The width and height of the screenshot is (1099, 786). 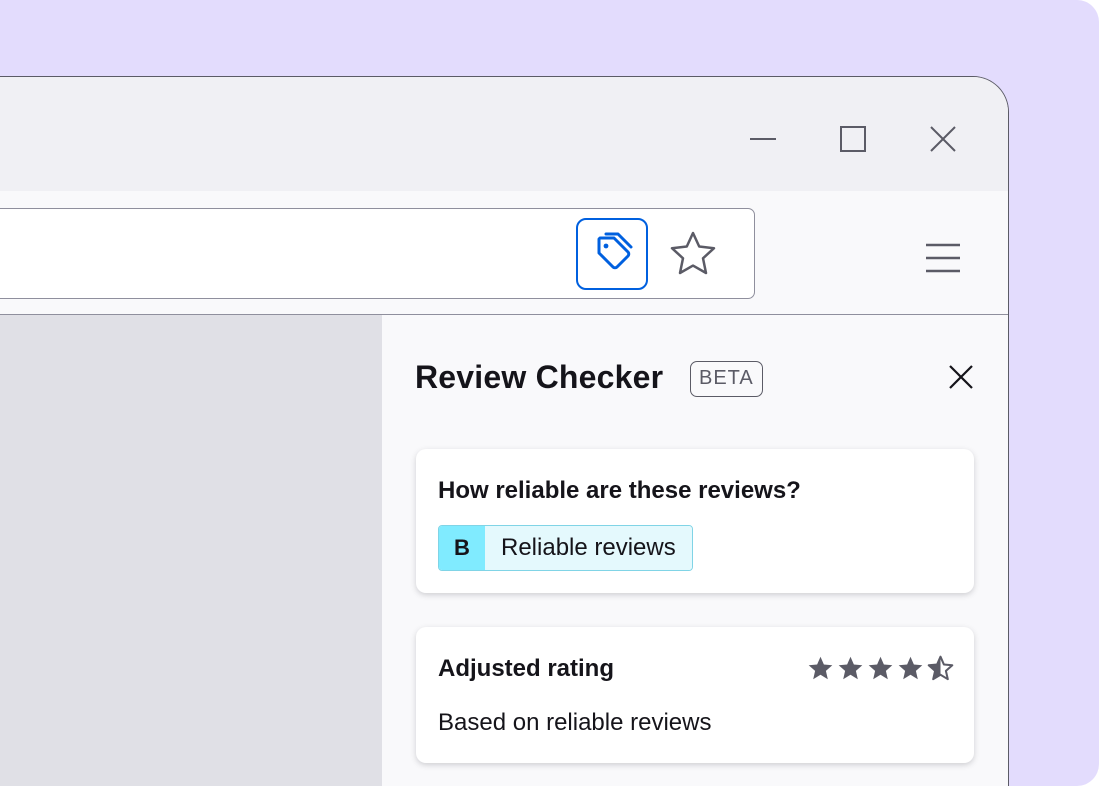 I want to click on maximize-button, so click(x=853, y=139).